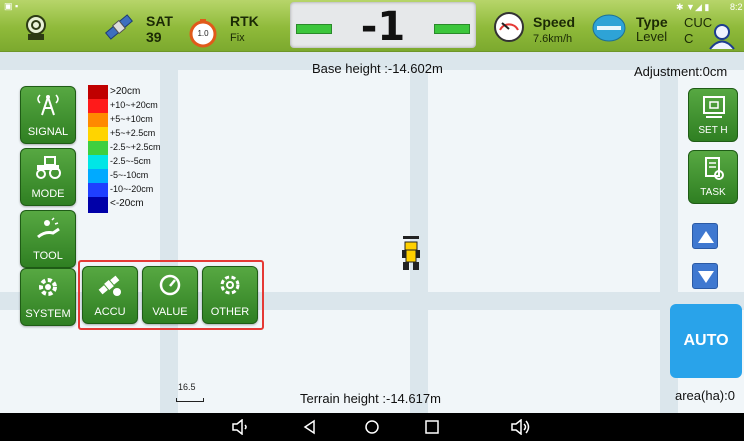 This screenshot has width=744, height=441. What do you see at coordinates (689, 38) in the screenshot?
I see `cuc-value: C` at bounding box center [689, 38].